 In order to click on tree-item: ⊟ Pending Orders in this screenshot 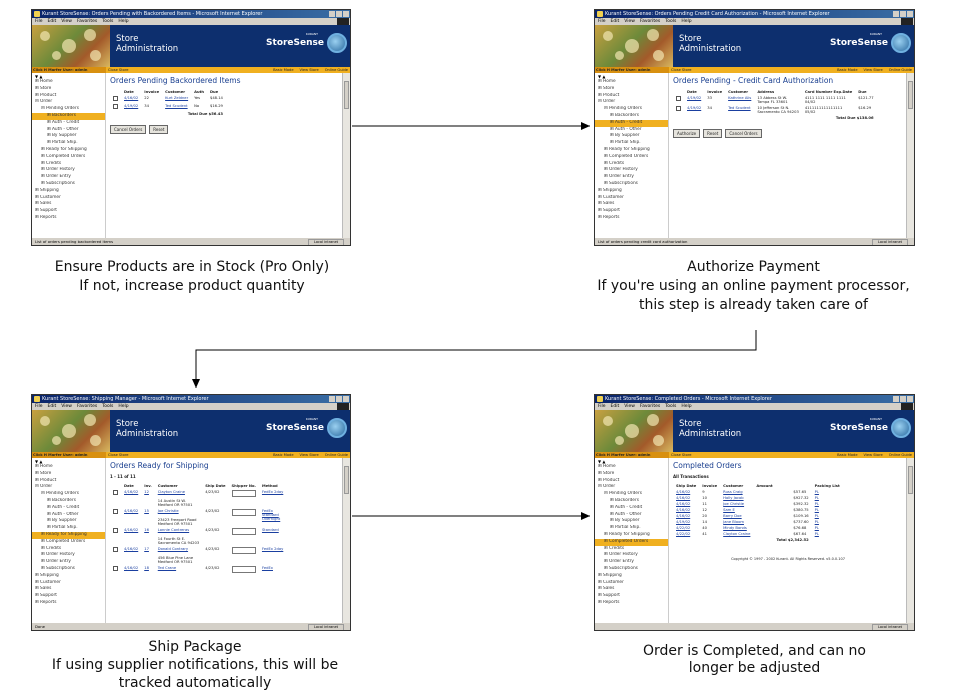, I will do `click(68, 494)`.